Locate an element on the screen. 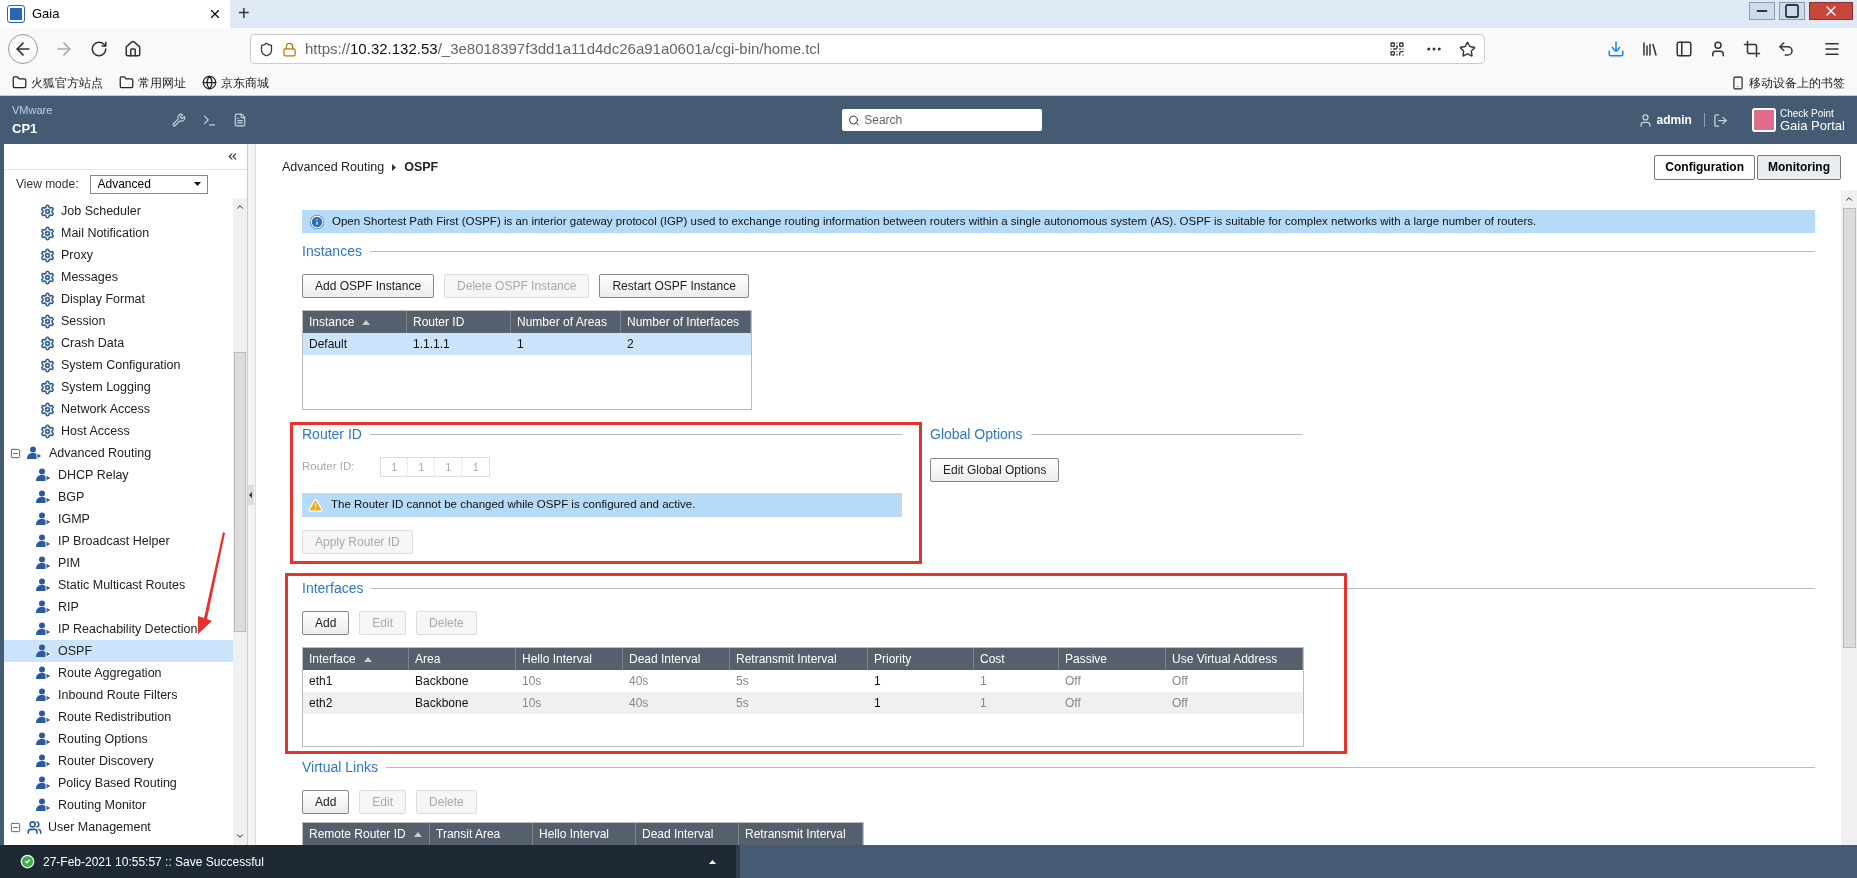 The width and height of the screenshot is (1857, 878). action-button: Add OSPF Instance is located at coordinates (368, 286).